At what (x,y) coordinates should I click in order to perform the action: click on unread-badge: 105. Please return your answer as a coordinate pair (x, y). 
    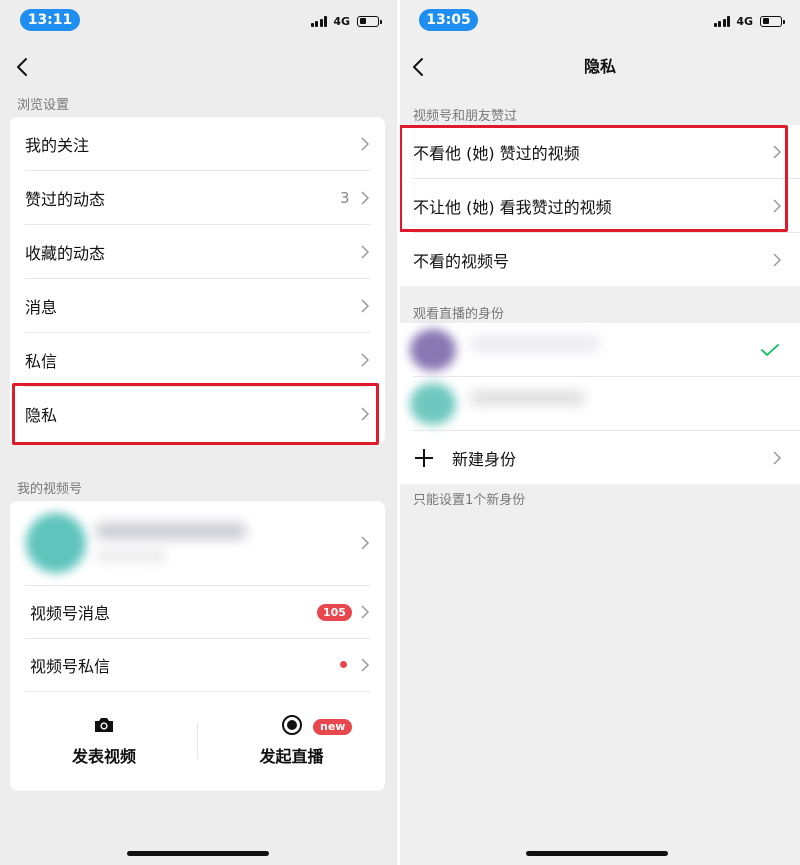
    Looking at the image, I should click on (334, 612).